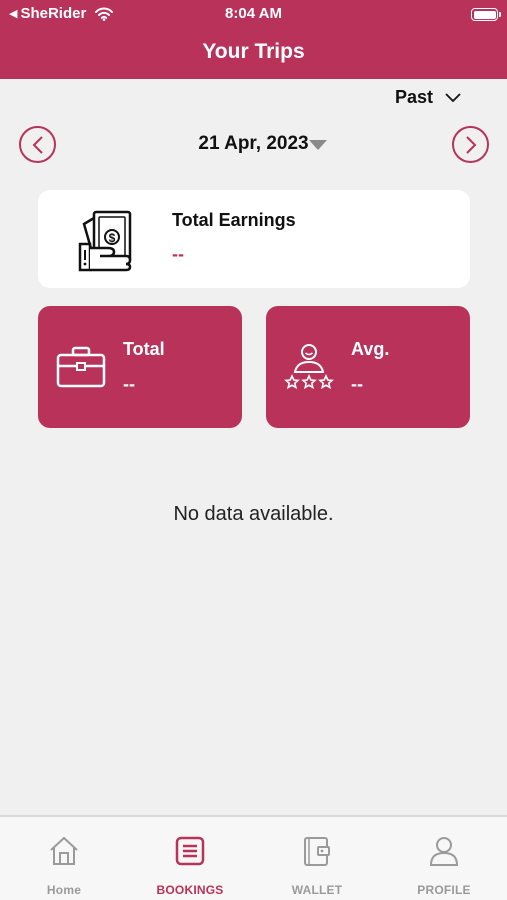 This screenshot has width=507, height=900. Describe the element at coordinates (444, 851) in the screenshot. I see `profile-icon` at that location.